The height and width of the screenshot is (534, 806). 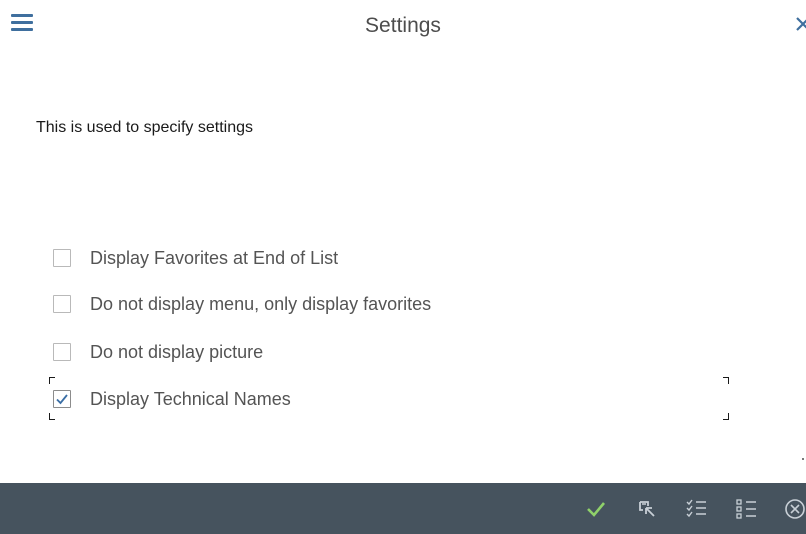 I want to click on dialog-footer-toolbar, so click(x=403, y=508).